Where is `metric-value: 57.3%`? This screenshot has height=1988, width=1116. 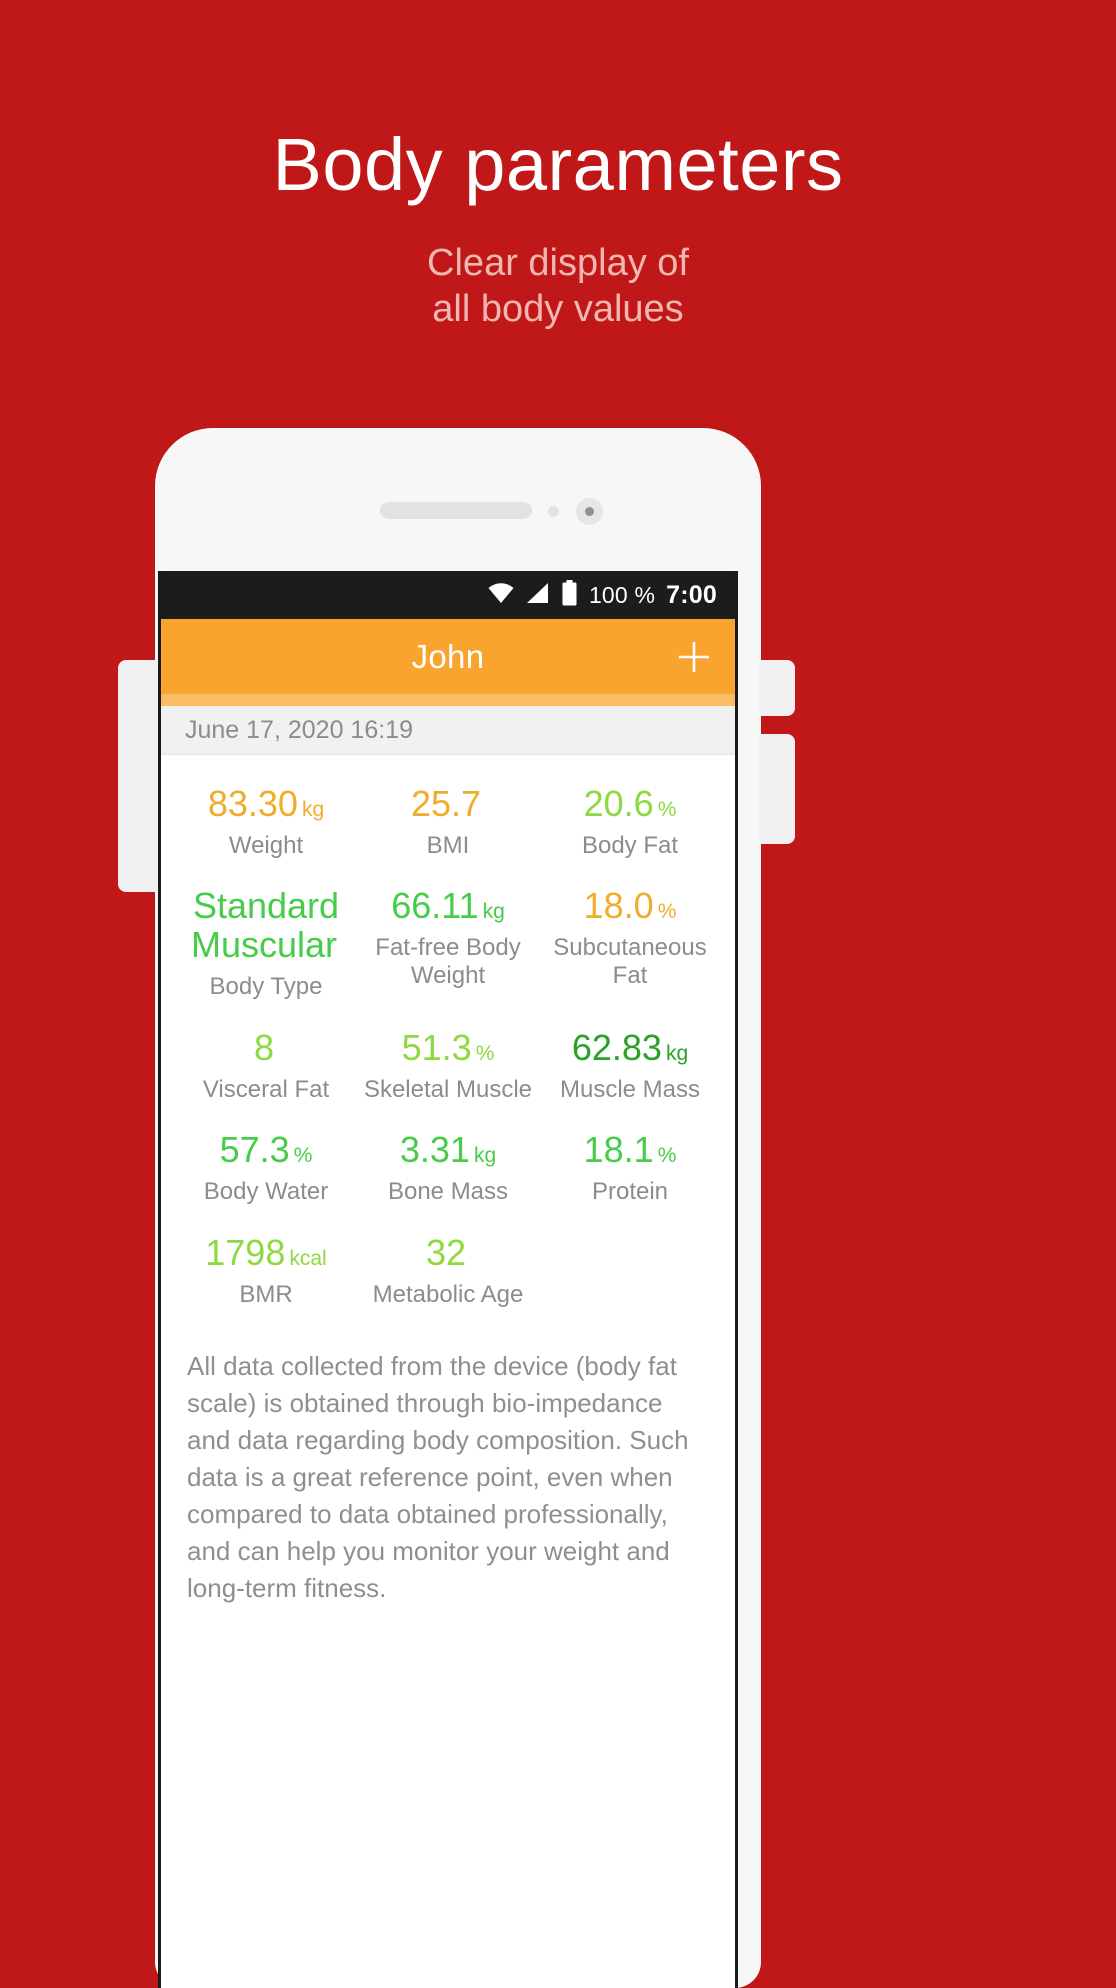 metric-value: 57.3% is located at coordinates (266, 1150).